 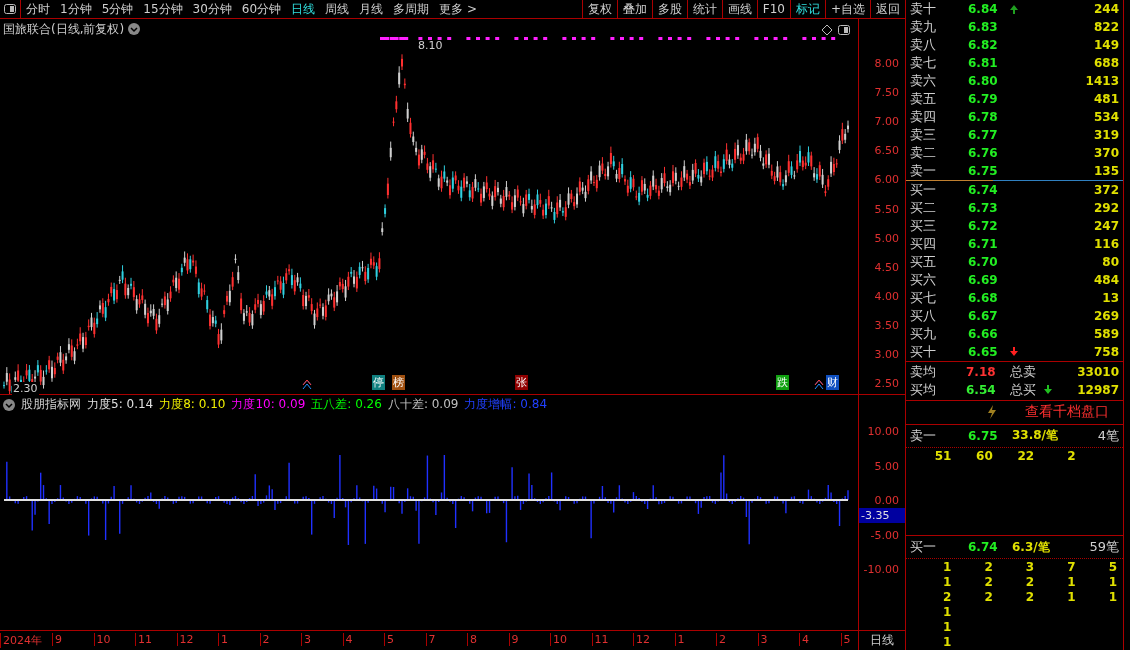 What do you see at coordinates (1104, 547) in the screenshot?
I see `order-count: 59笔` at bounding box center [1104, 547].